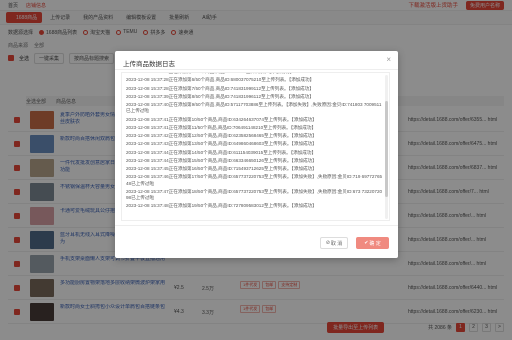 This screenshot has width=512, height=340. Describe the element at coordinates (388, 60) in the screenshot. I see `close-icon: ×` at that location.